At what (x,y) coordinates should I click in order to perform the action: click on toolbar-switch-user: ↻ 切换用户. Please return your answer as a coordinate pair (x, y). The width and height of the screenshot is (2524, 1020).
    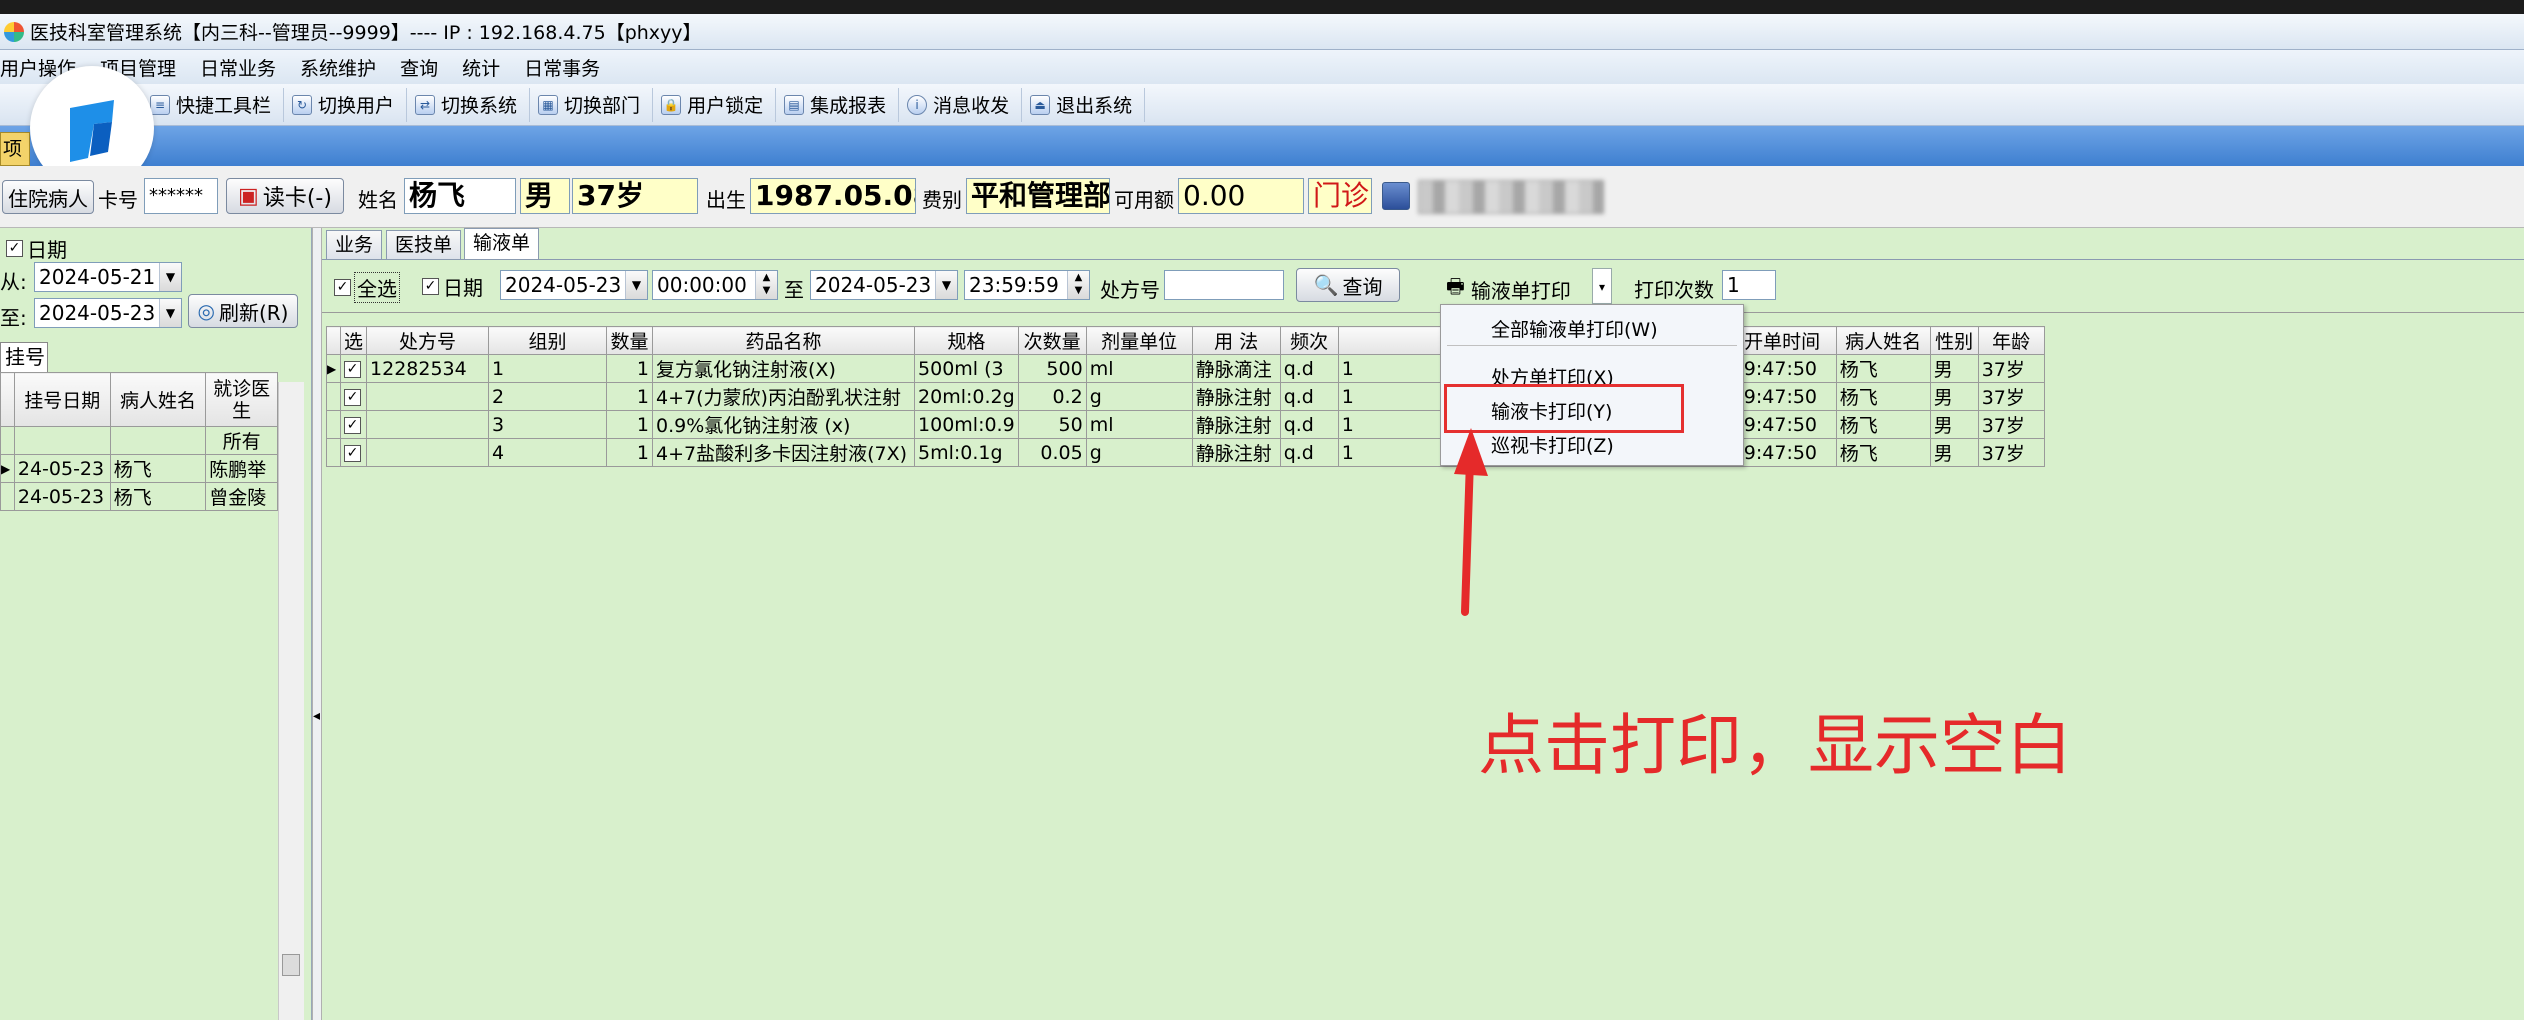
    Looking at the image, I should click on (346, 104).